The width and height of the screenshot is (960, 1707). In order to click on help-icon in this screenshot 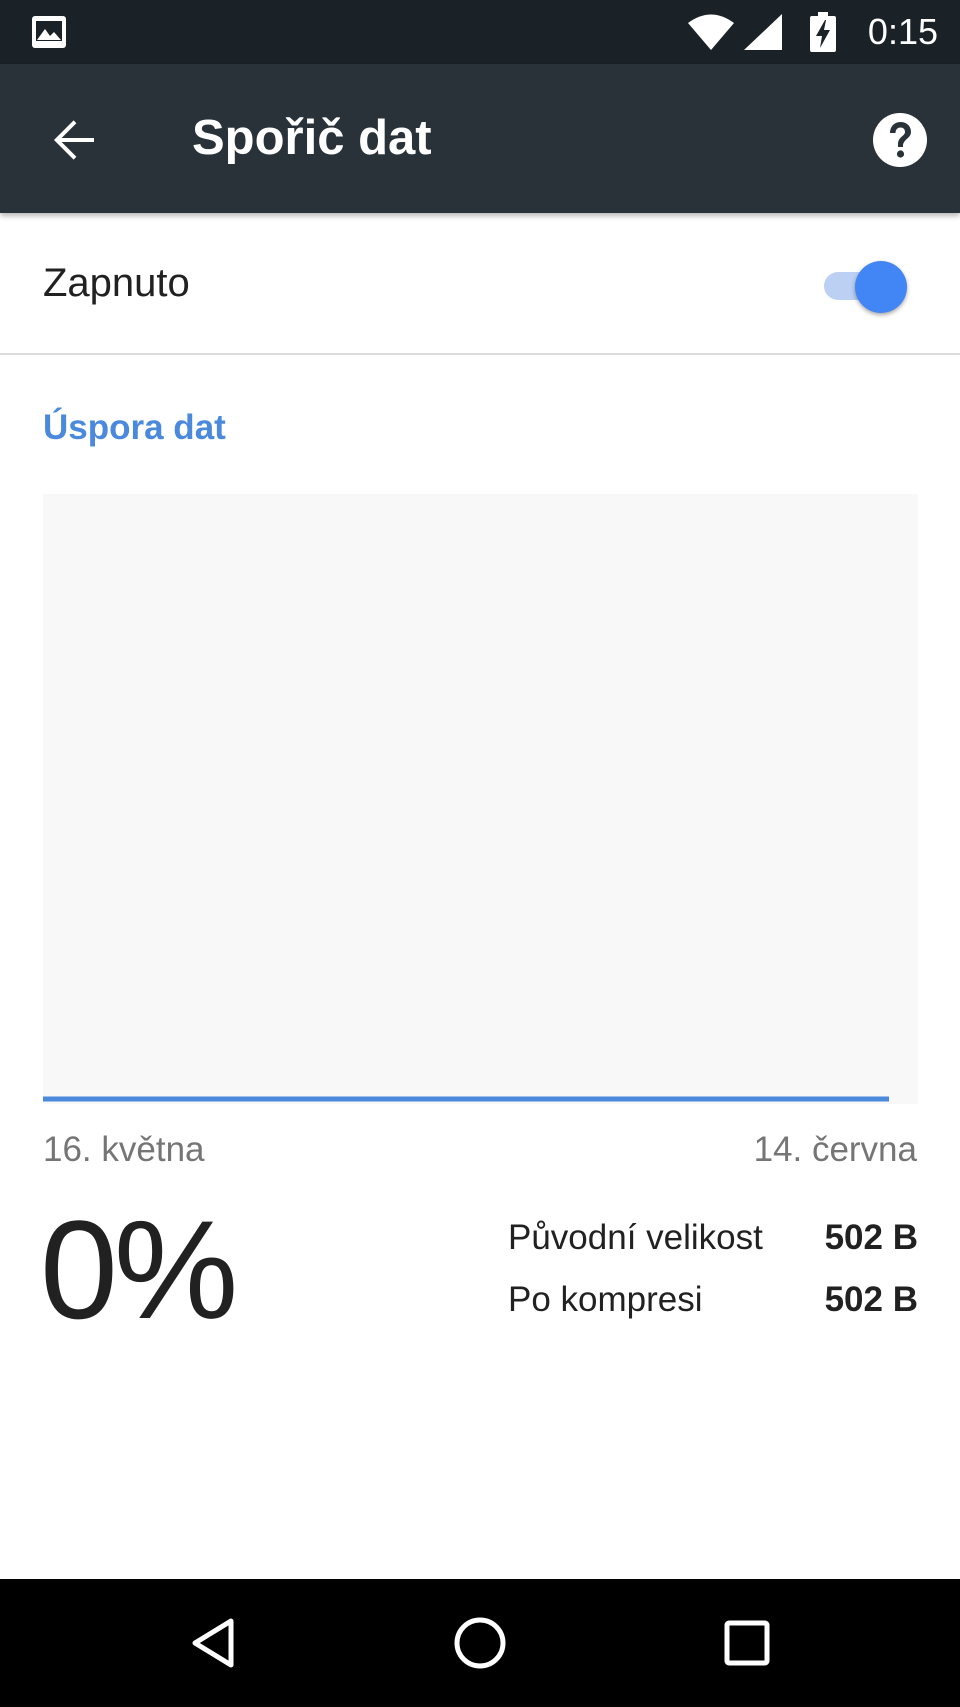, I will do `click(900, 140)`.